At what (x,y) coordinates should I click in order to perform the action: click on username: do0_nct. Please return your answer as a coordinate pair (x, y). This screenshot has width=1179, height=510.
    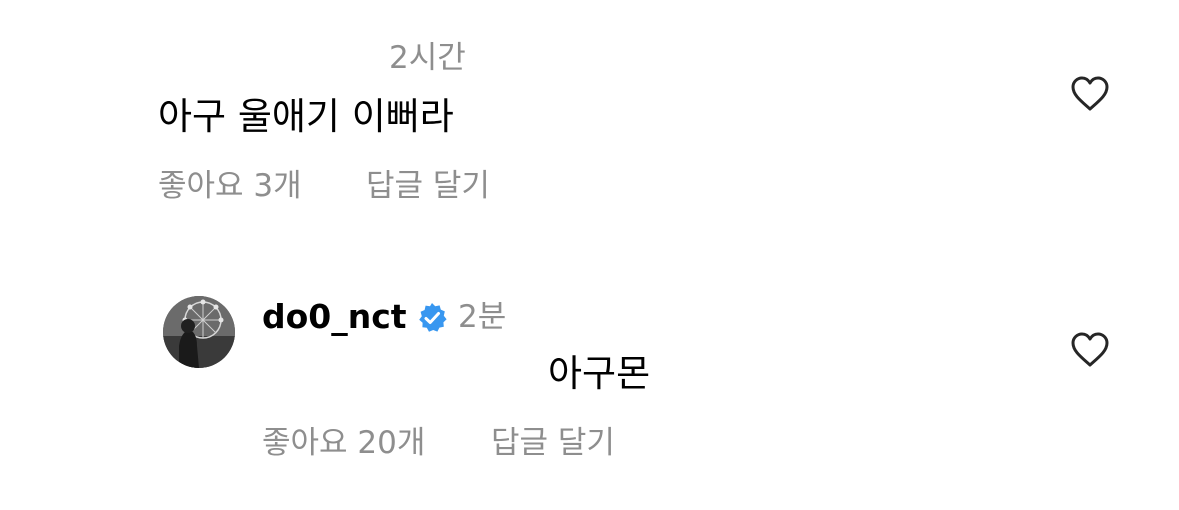
    Looking at the image, I should click on (334, 317).